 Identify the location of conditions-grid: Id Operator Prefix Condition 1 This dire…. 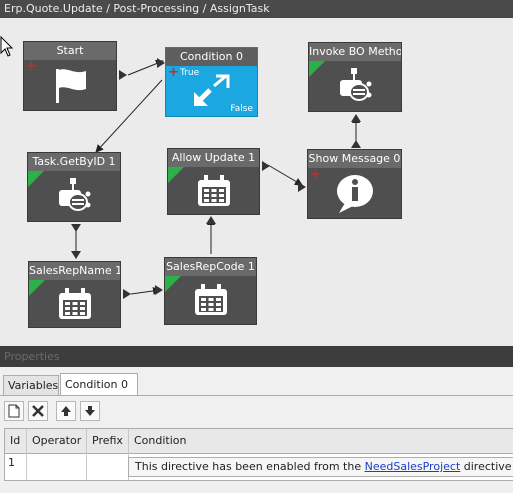
(258, 454).